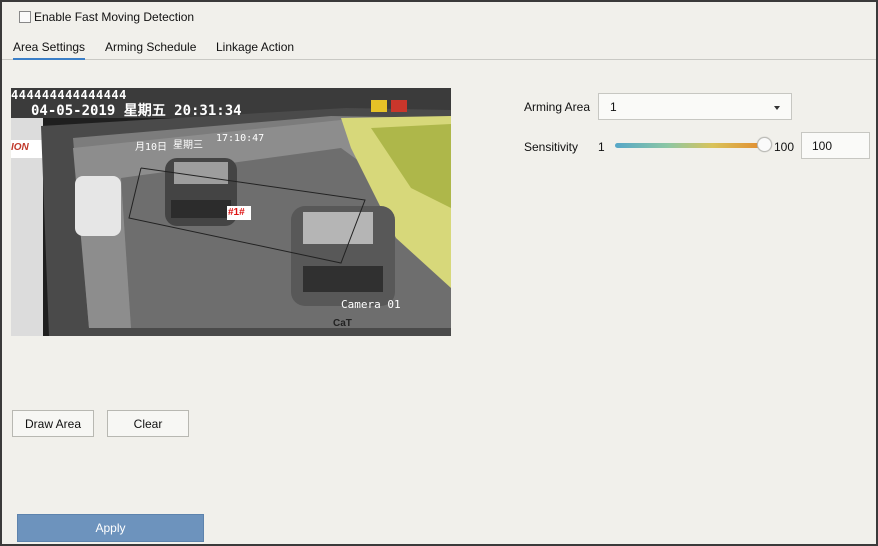  What do you see at coordinates (784, 147) in the screenshot?
I see `sensitivity-max: 100` at bounding box center [784, 147].